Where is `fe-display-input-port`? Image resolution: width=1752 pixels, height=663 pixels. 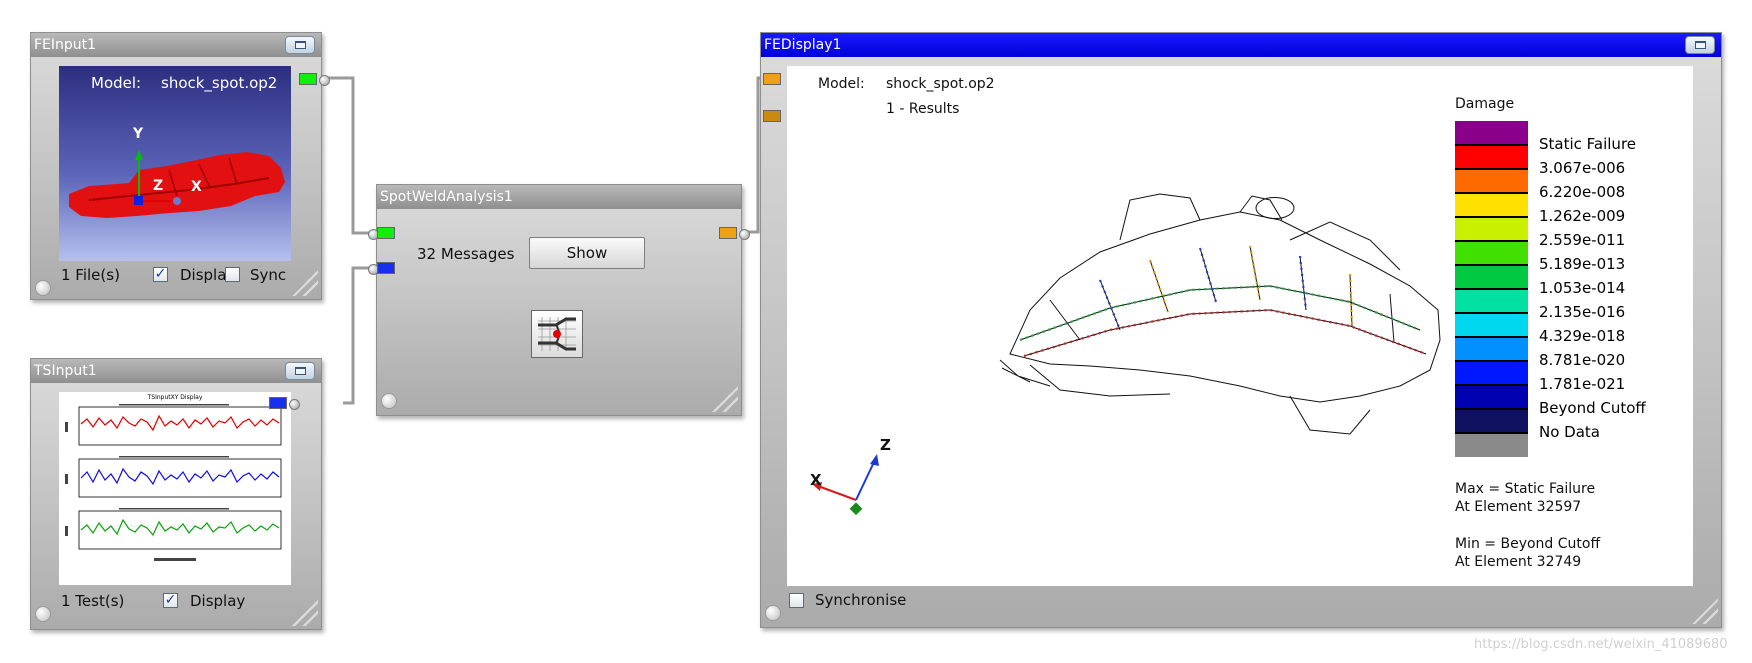
fe-display-input-port is located at coordinates (772, 79).